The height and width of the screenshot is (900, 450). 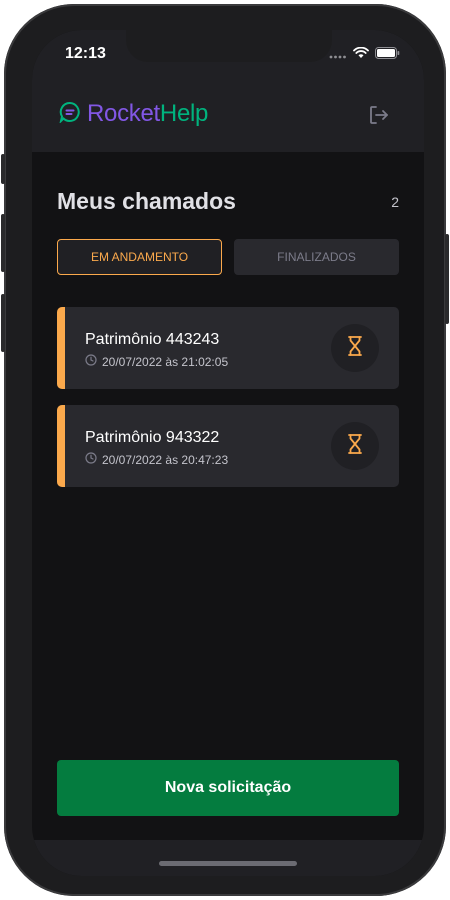 I want to click on logo-text: RocketHelp, so click(x=147, y=114).